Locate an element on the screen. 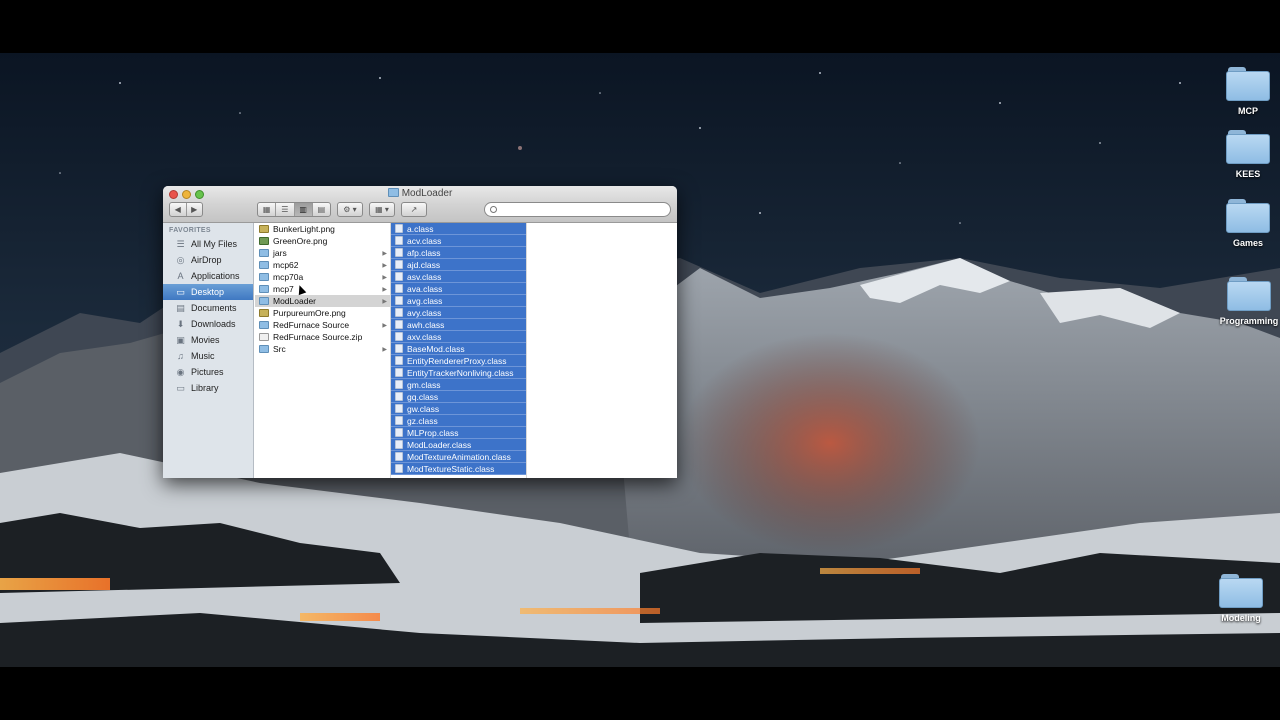  file-row: GreenOre.png is located at coordinates (322, 241).